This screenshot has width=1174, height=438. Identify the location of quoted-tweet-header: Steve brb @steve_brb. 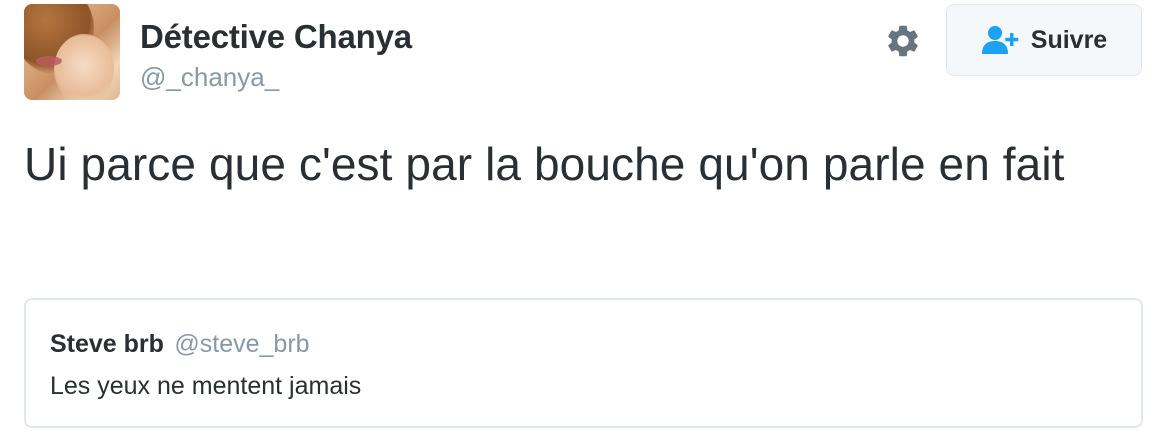
(180, 344).